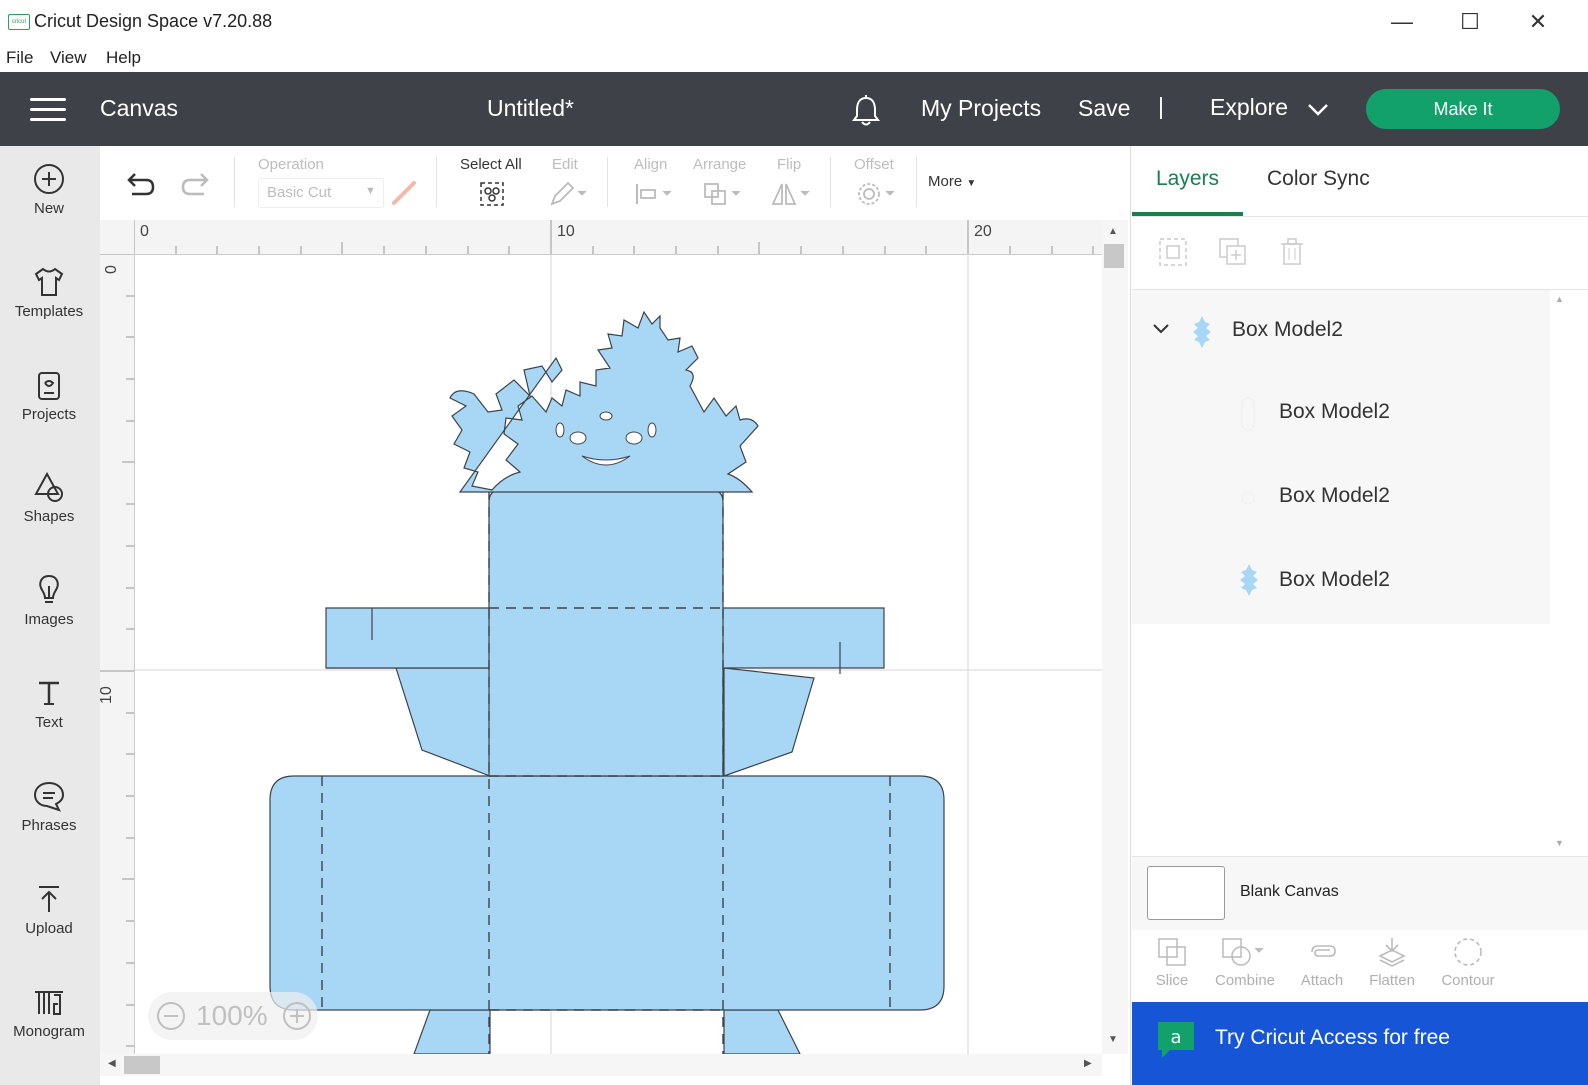 The width and height of the screenshot is (1588, 1085). Describe the element at coordinates (1538, 22) in the screenshot. I see `close-window-button: ✕` at that location.